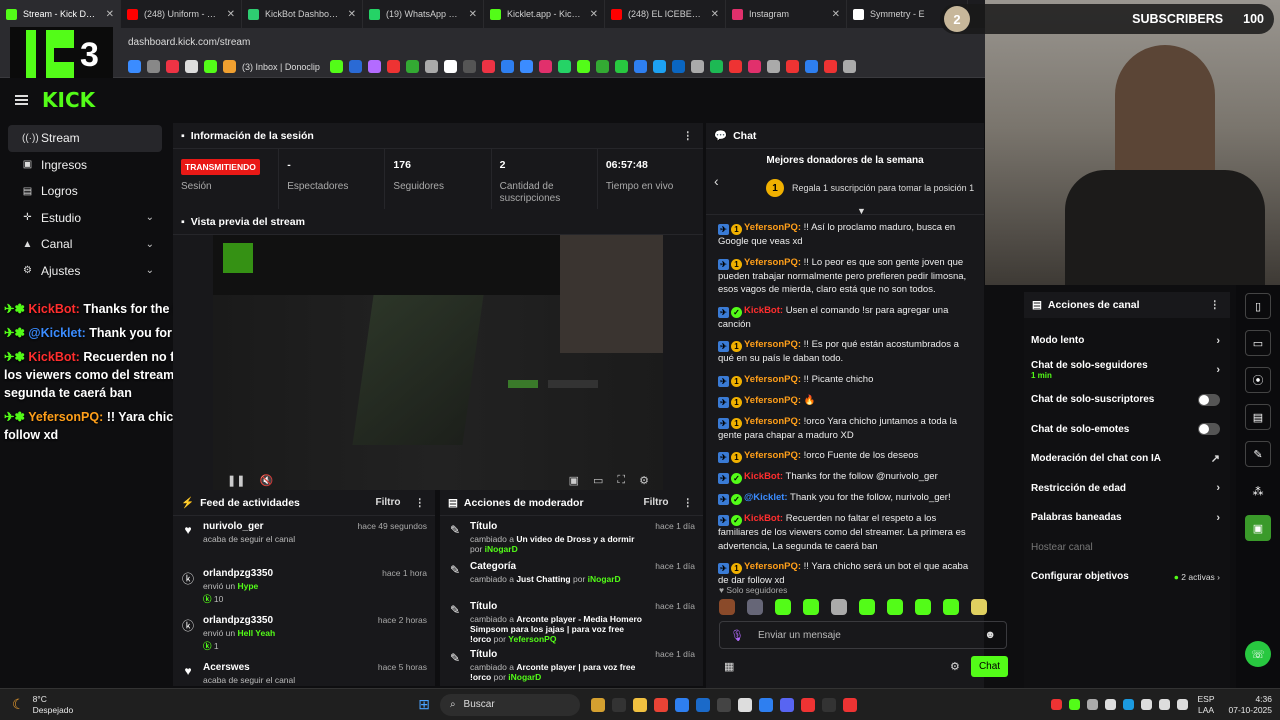  What do you see at coordinates (53, 705) in the screenshot?
I see `weather-widget: 8°C Despejado` at bounding box center [53, 705].